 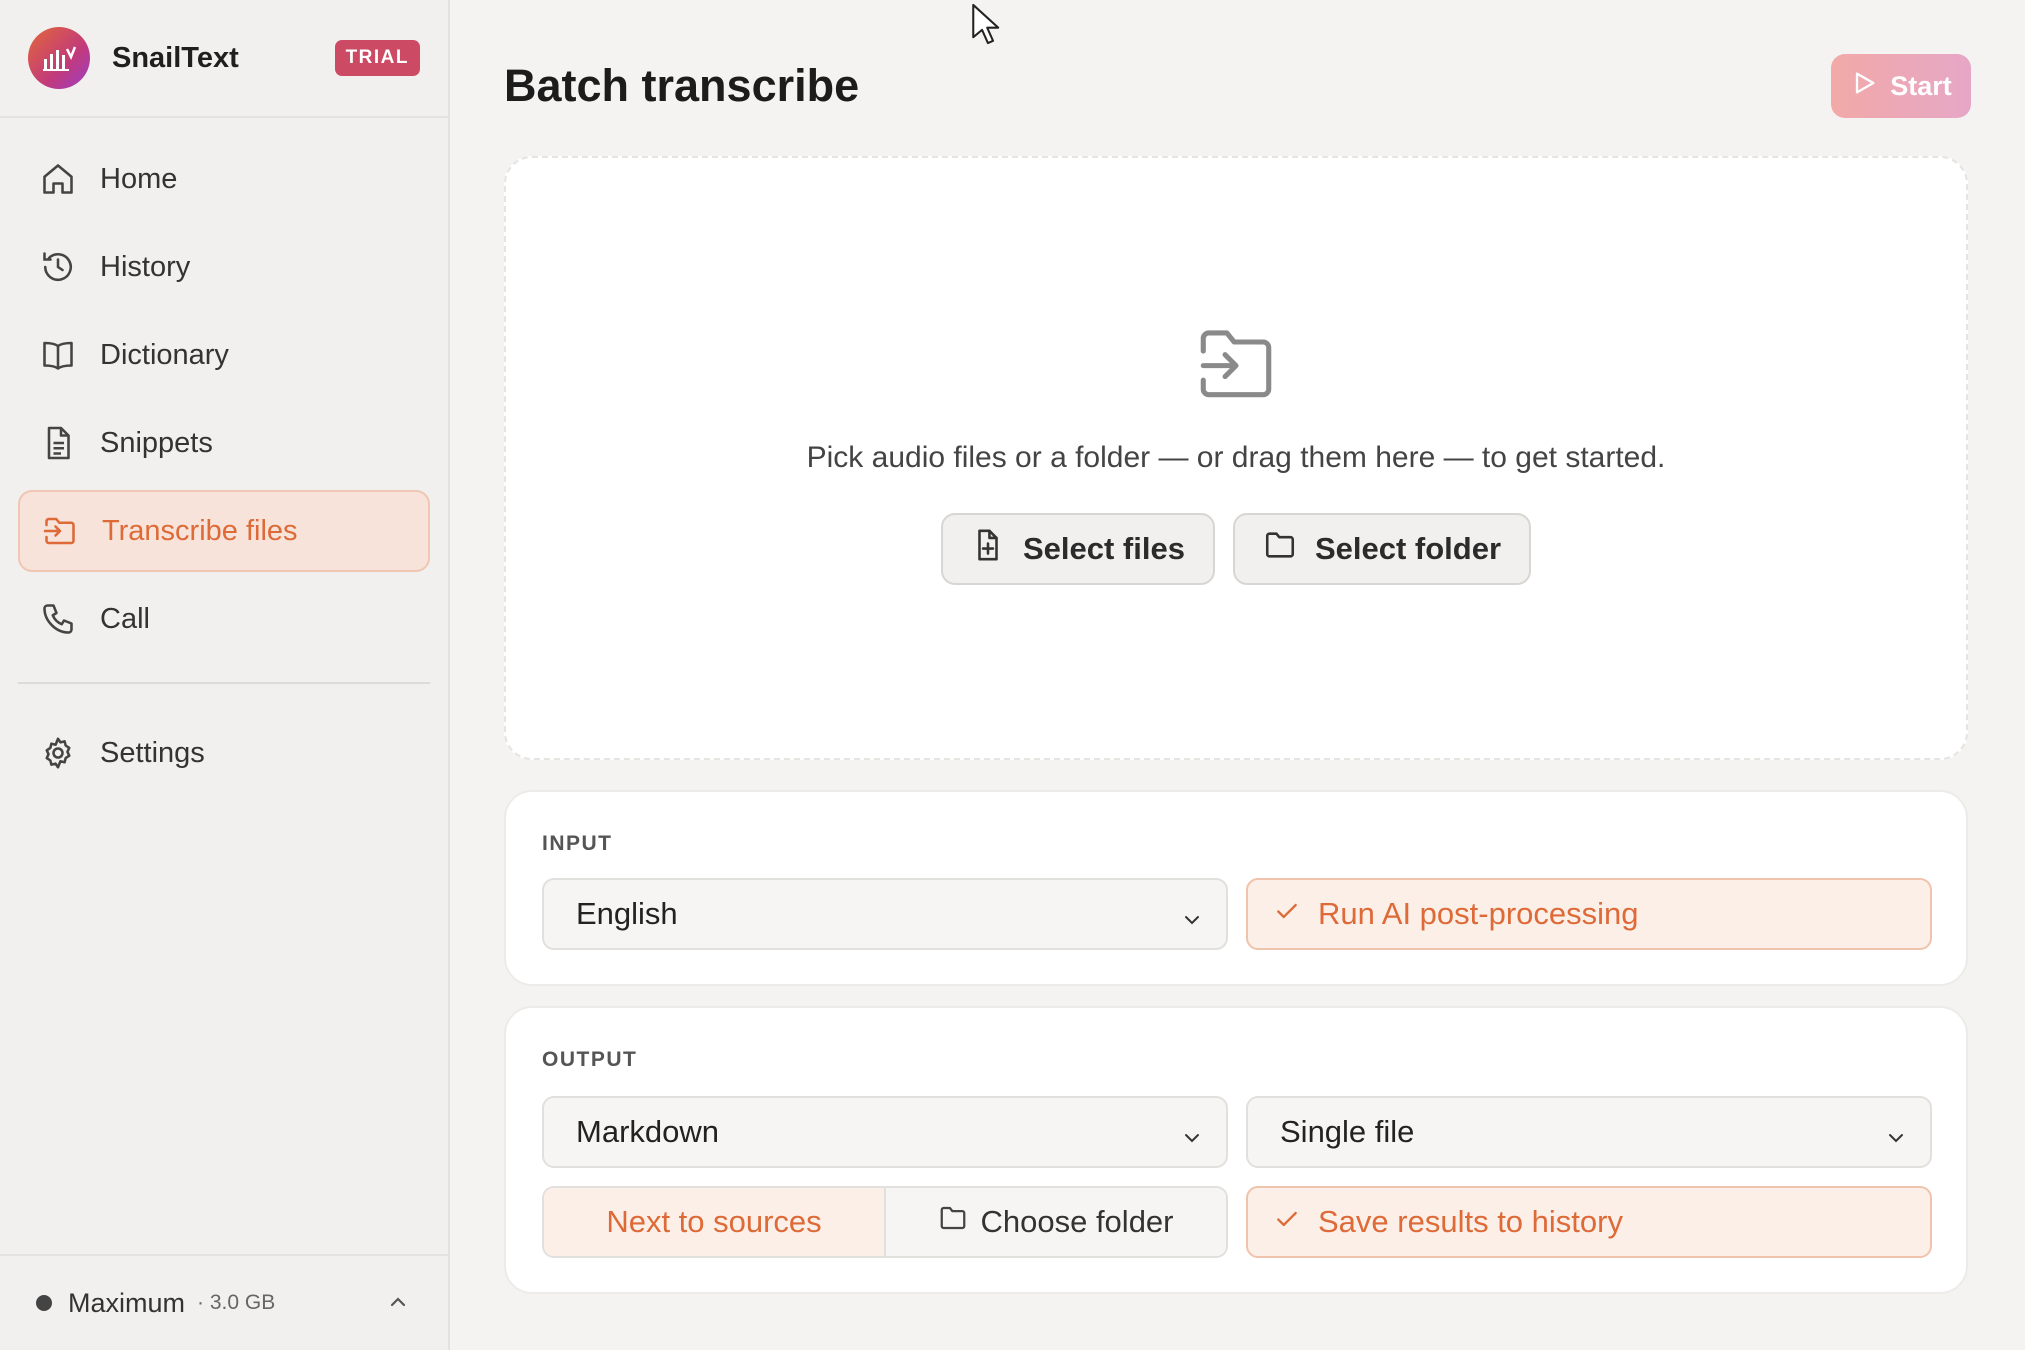 What do you see at coordinates (224, 619) in the screenshot?
I see `sidebar-item-call: Call` at bounding box center [224, 619].